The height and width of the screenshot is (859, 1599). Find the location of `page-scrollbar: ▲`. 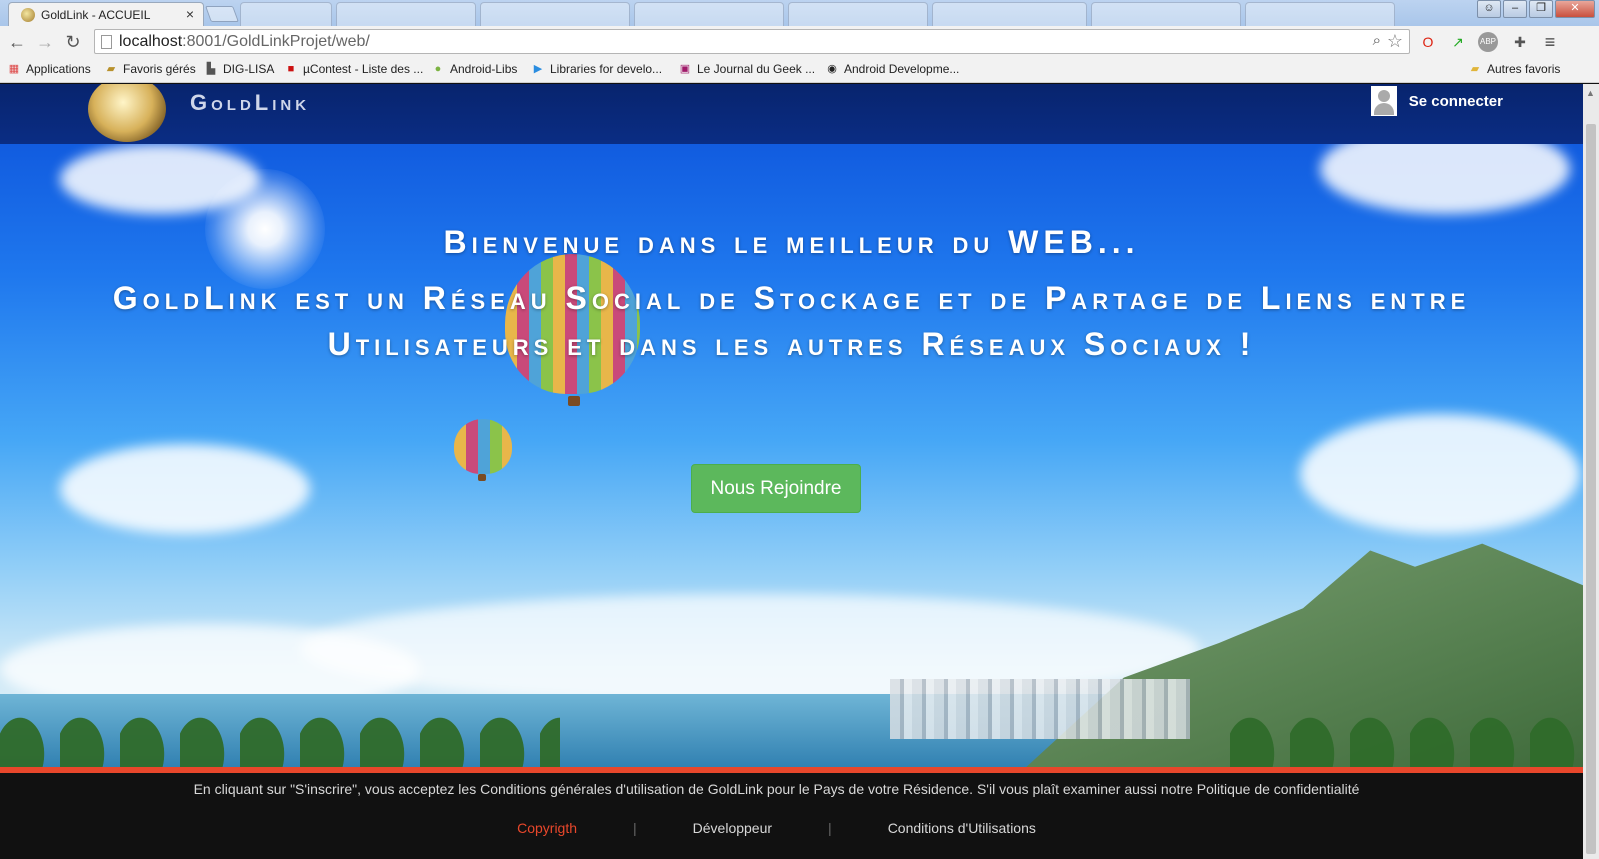

page-scrollbar: ▲ is located at coordinates (1591, 471).